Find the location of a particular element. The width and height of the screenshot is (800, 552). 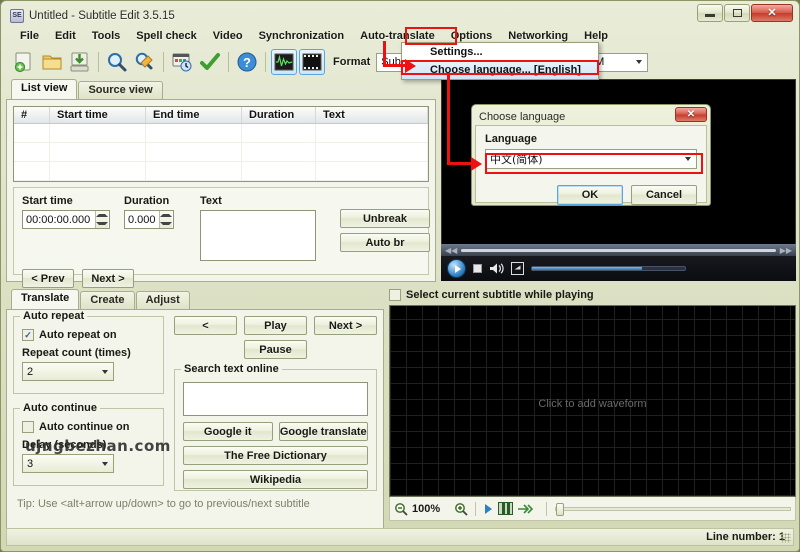

minimize-button is located at coordinates (710, 13).